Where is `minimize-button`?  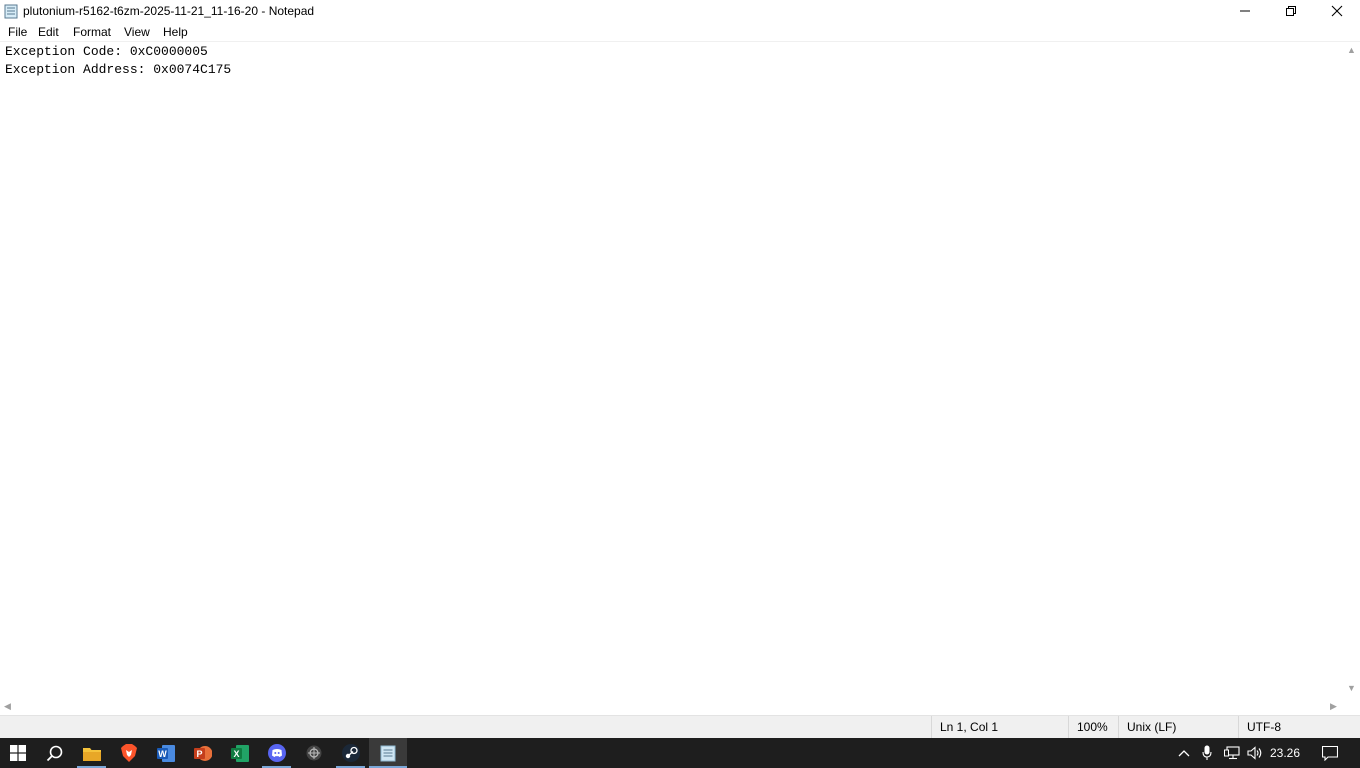
minimize-button is located at coordinates (1245, 11).